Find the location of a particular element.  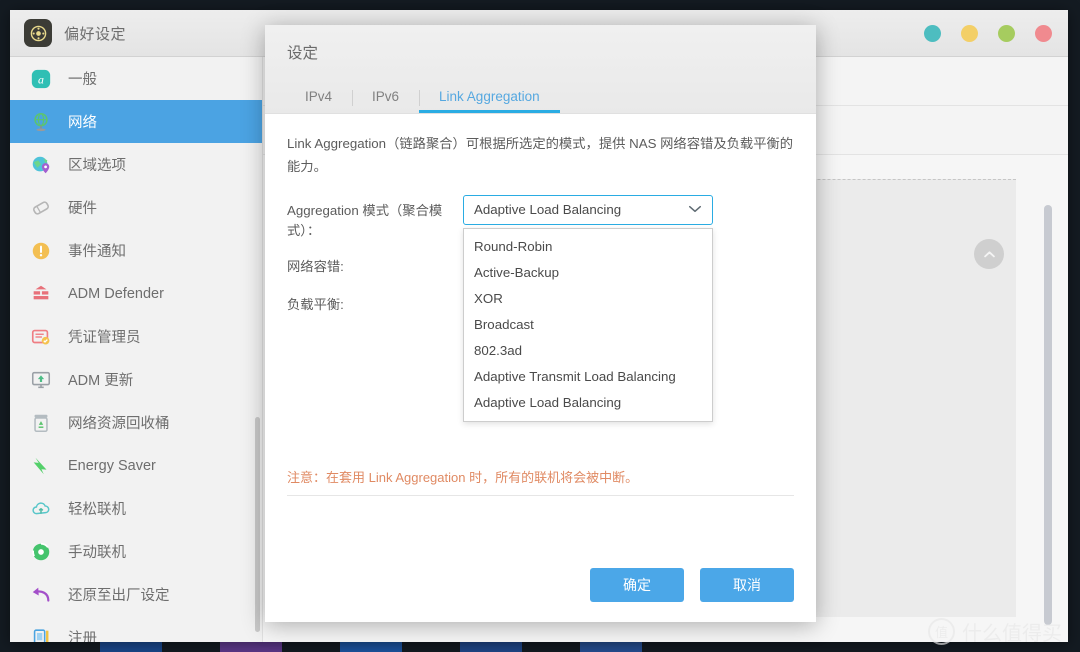

sidebar-item-ez-connect: 轻松联机 is located at coordinates (136, 508).